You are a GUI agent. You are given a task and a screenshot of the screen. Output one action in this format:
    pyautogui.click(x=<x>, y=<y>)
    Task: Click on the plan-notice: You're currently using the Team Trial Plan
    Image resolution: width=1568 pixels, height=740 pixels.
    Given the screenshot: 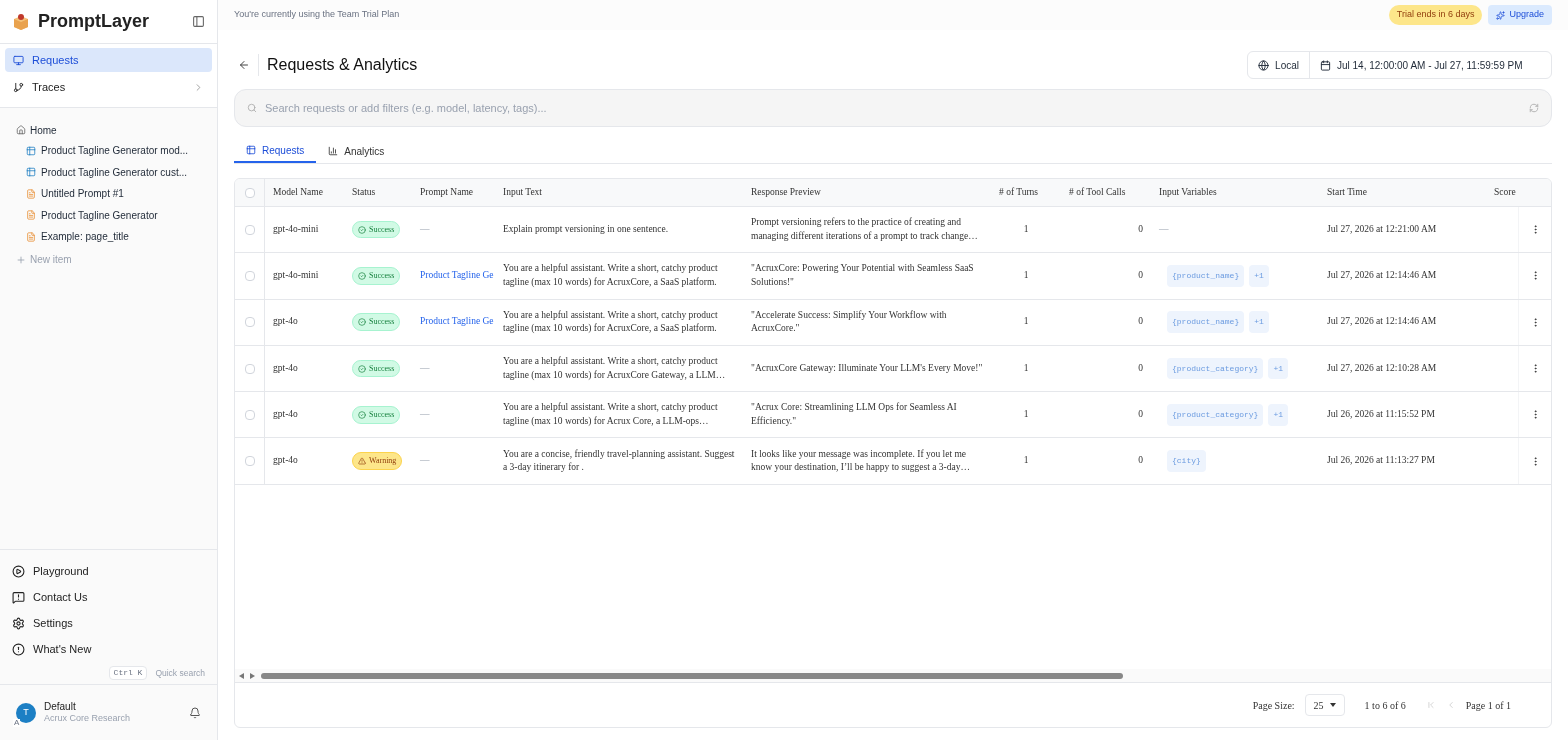 What is the action you would take?
    pyautogui.click(x=317, y=15)
    